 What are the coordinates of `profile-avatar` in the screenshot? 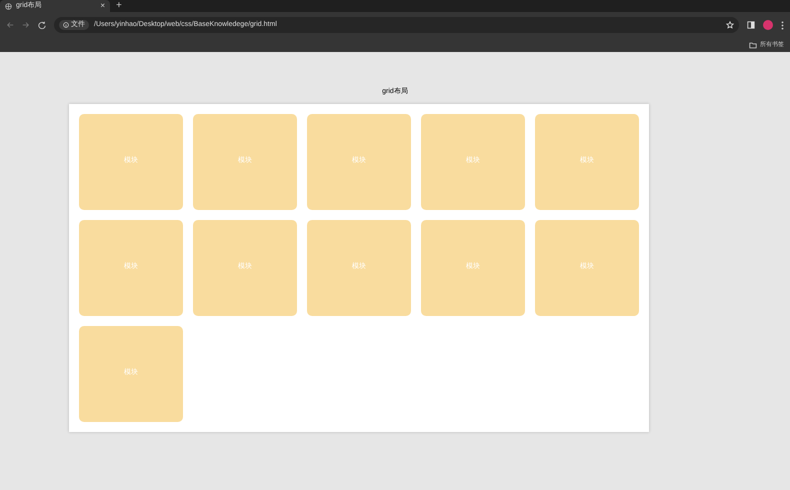 It's located at (768, 25).